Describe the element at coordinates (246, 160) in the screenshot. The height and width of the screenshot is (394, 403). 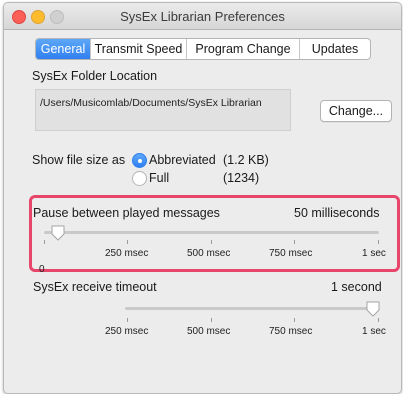
I see `abbreviated-example: (1.2 KB)` at that location.